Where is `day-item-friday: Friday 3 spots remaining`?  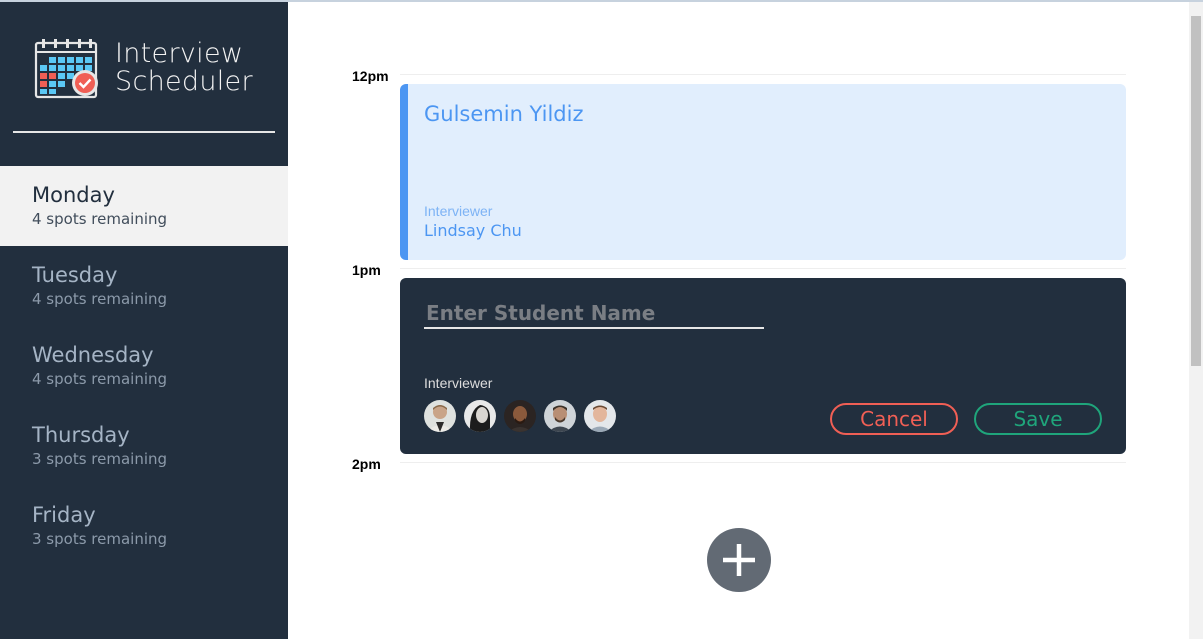
day-item-friday: Friday 3 spots remaining is located at coordinates (144, 526).